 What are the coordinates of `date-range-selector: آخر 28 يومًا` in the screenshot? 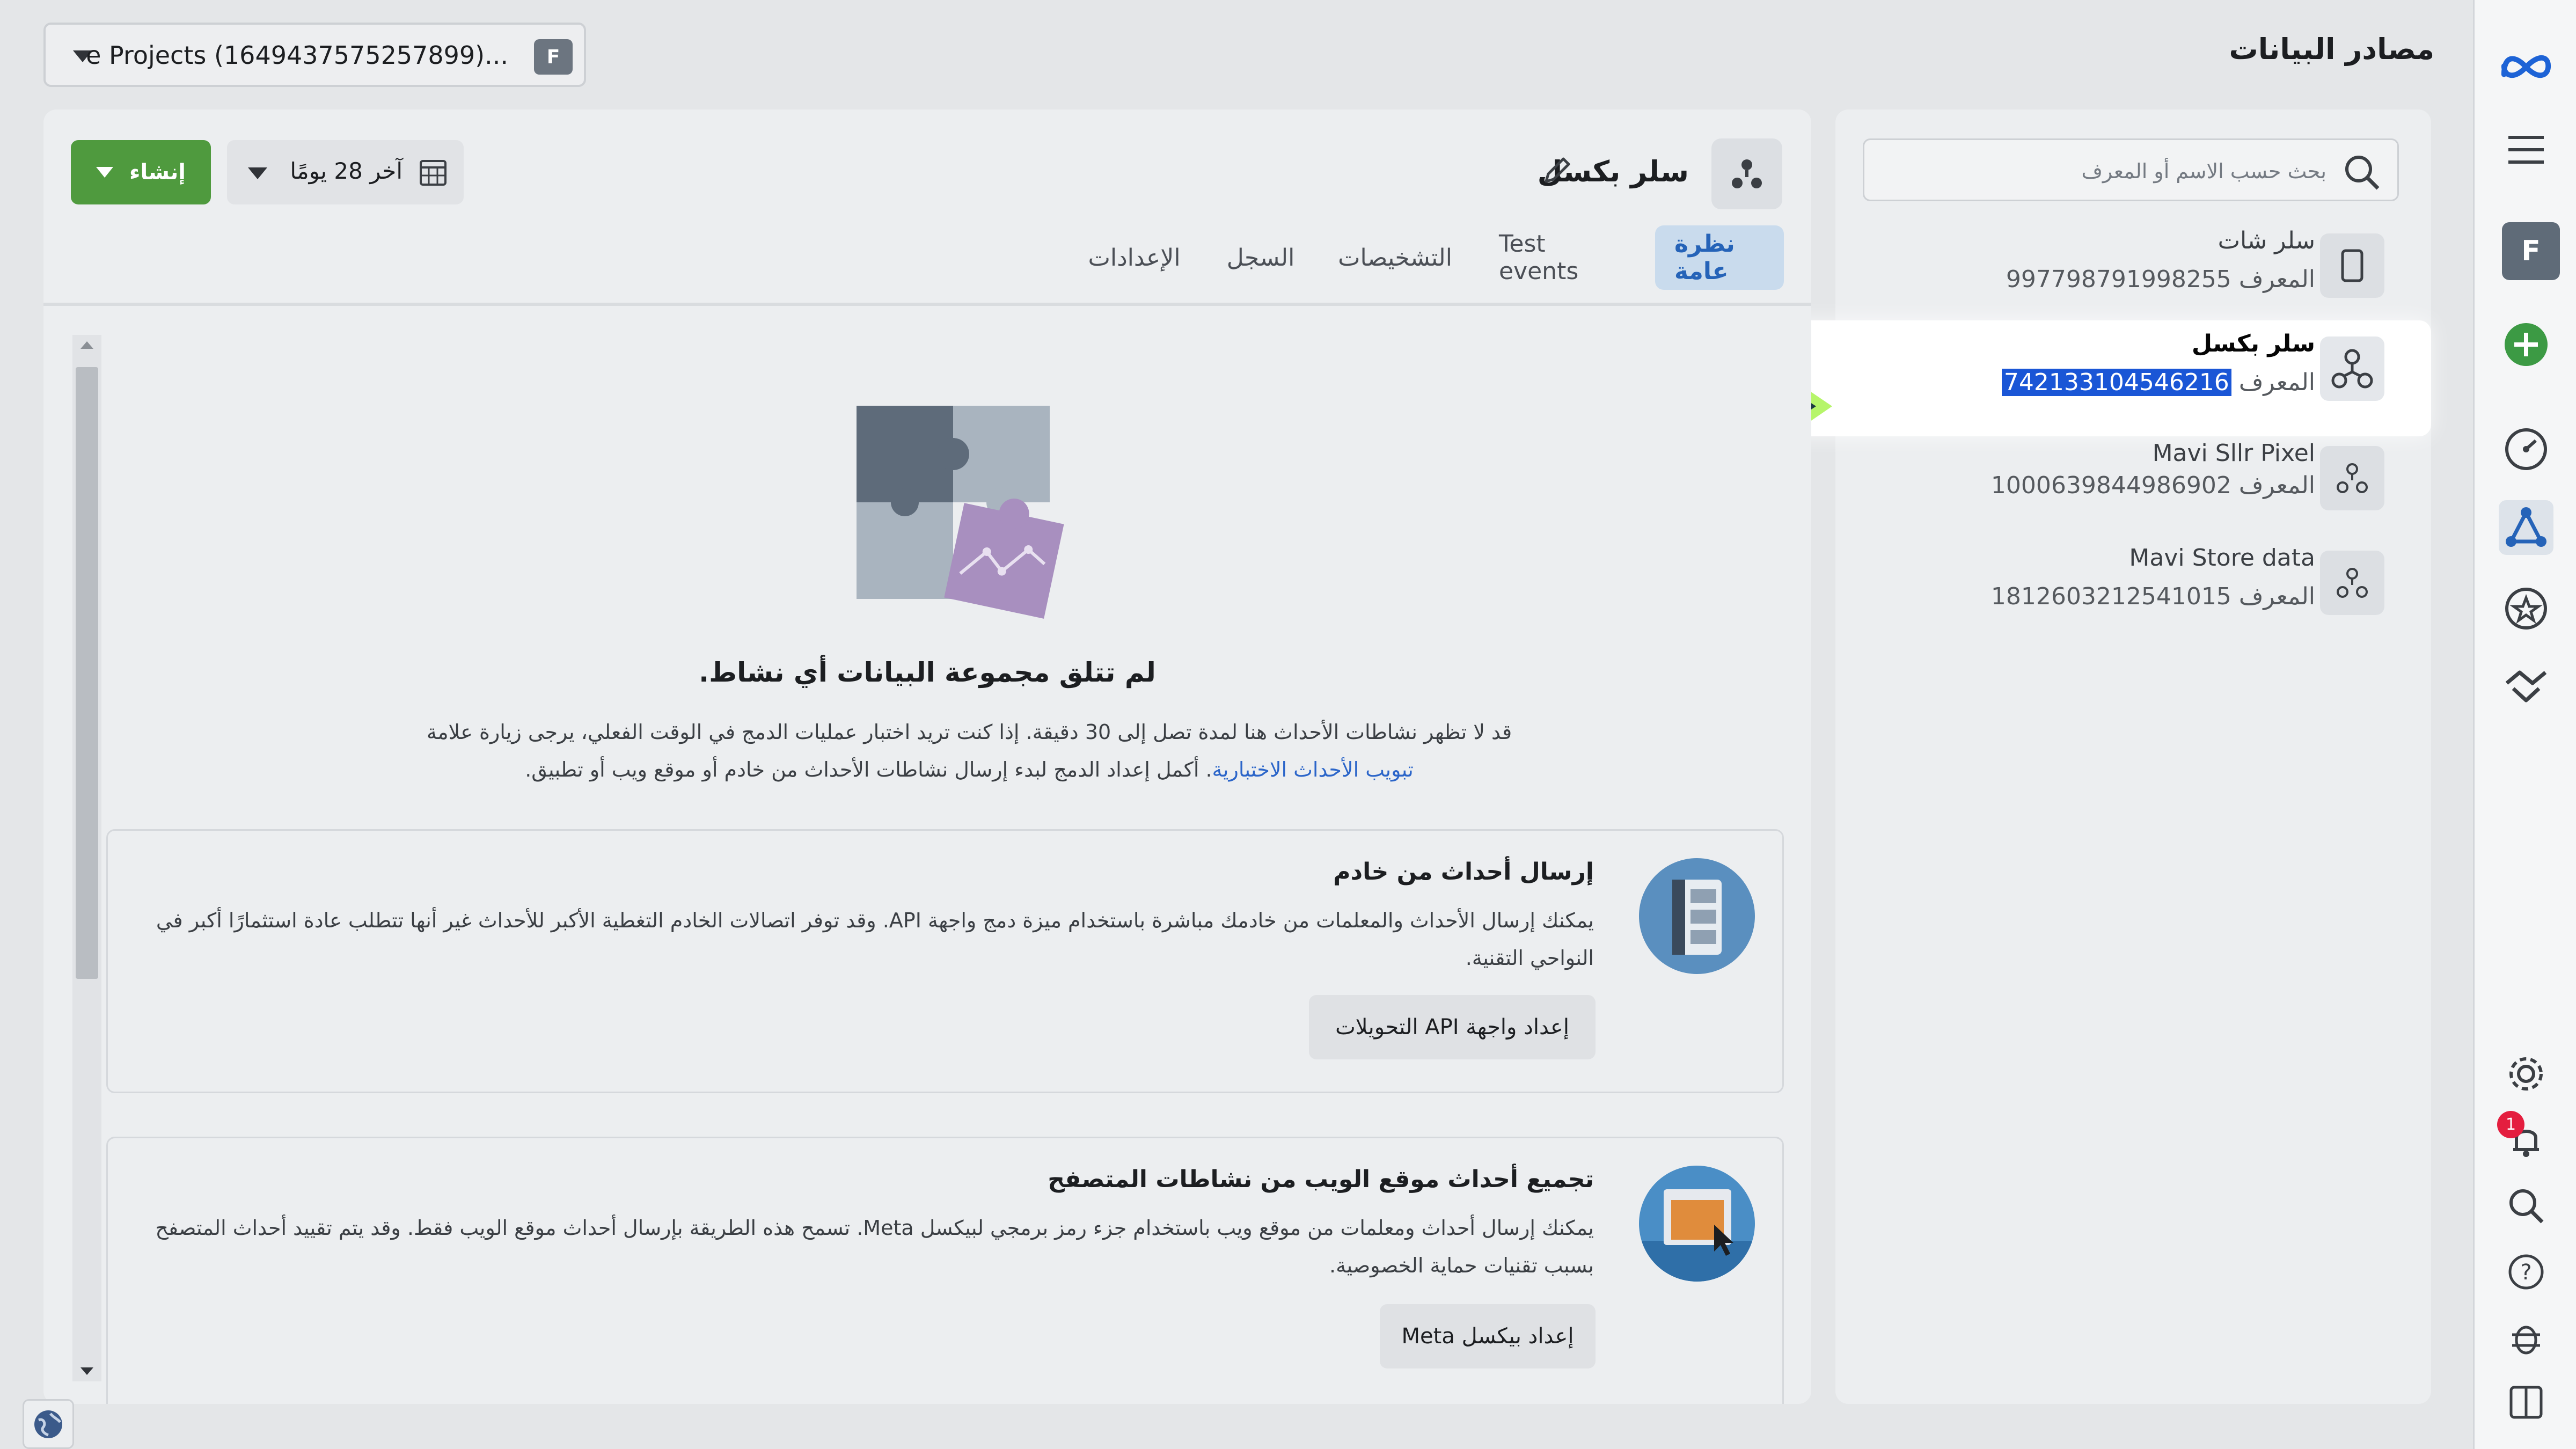 It's located at (345, 172).